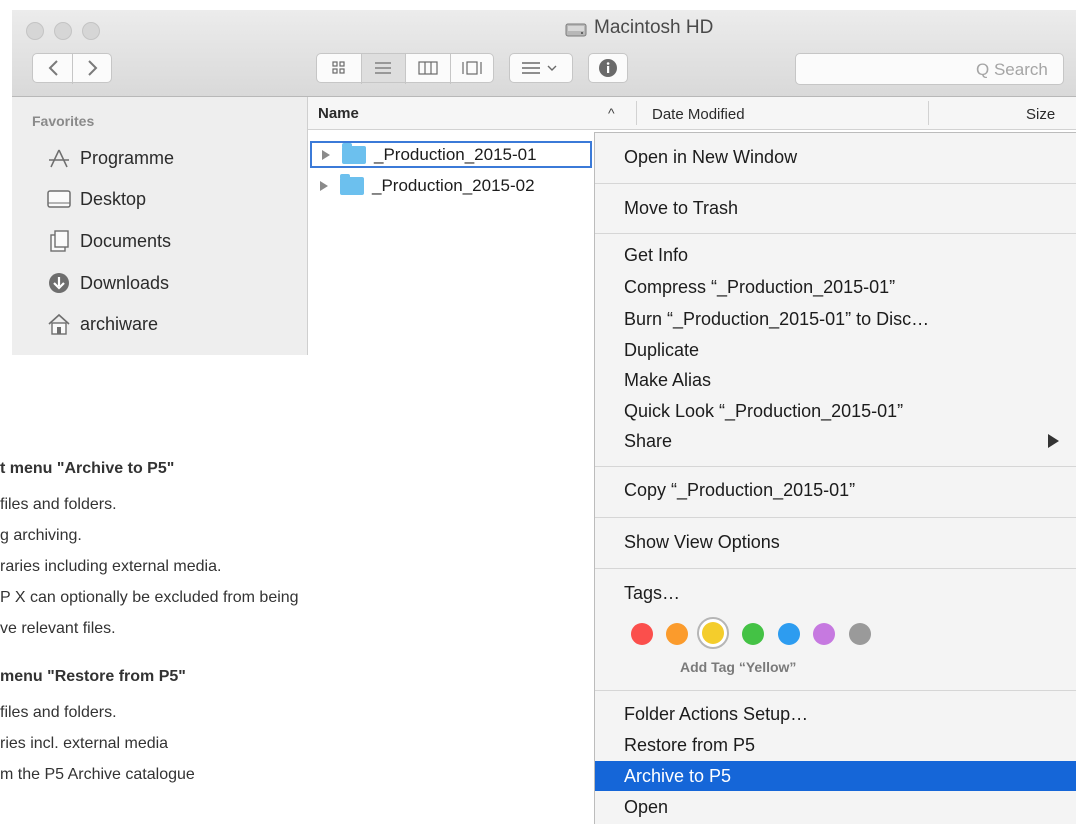  I want to click on title-bar: Macintosh HD Q Search, so click(544, 53).